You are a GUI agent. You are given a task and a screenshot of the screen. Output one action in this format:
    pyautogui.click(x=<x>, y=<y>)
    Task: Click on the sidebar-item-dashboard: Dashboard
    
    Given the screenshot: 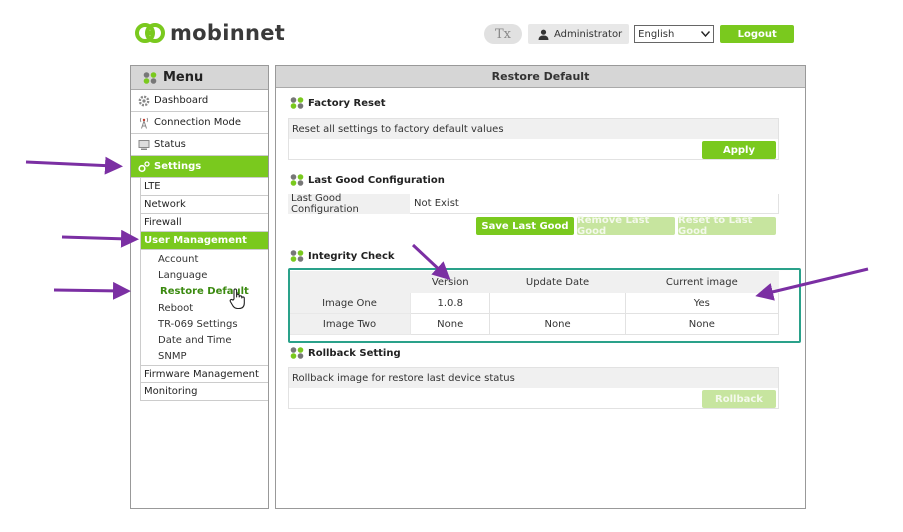 What is the action you would take?
    pyautogui.click(x=199, y=101)
    